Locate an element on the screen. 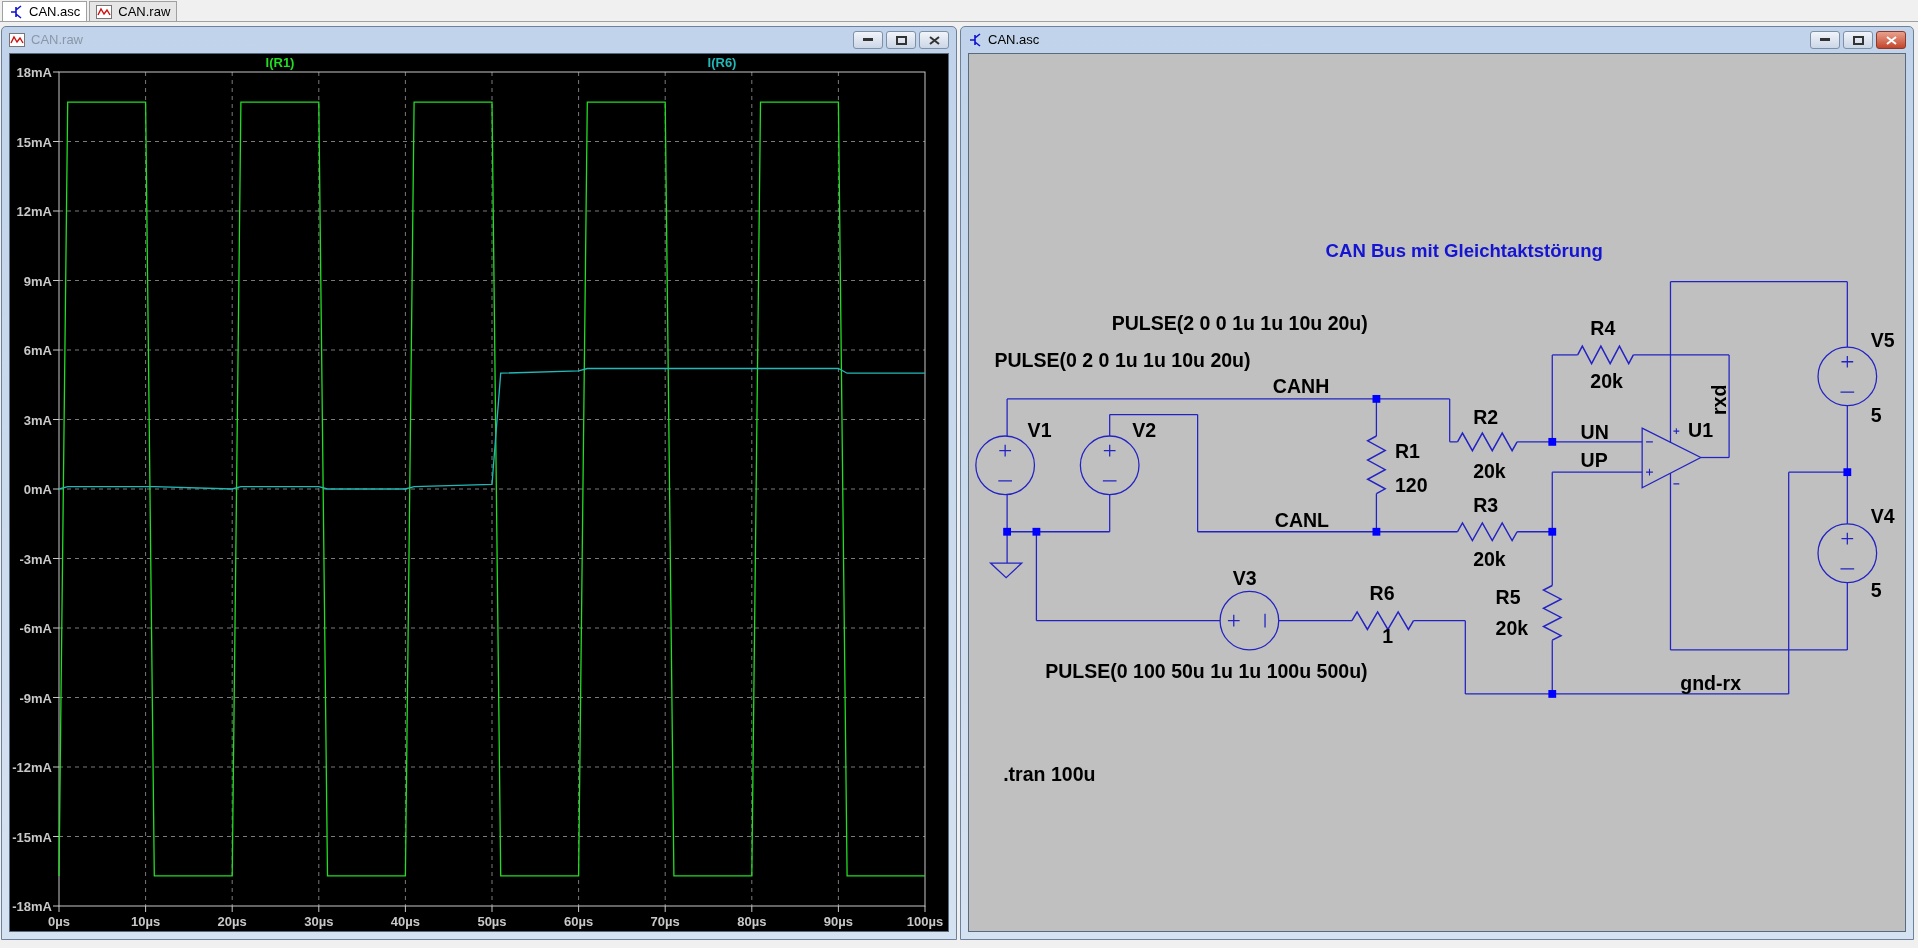 The image size is (1918, 948). axis-tick-label: 20µs is located at coordinates (232, 921).